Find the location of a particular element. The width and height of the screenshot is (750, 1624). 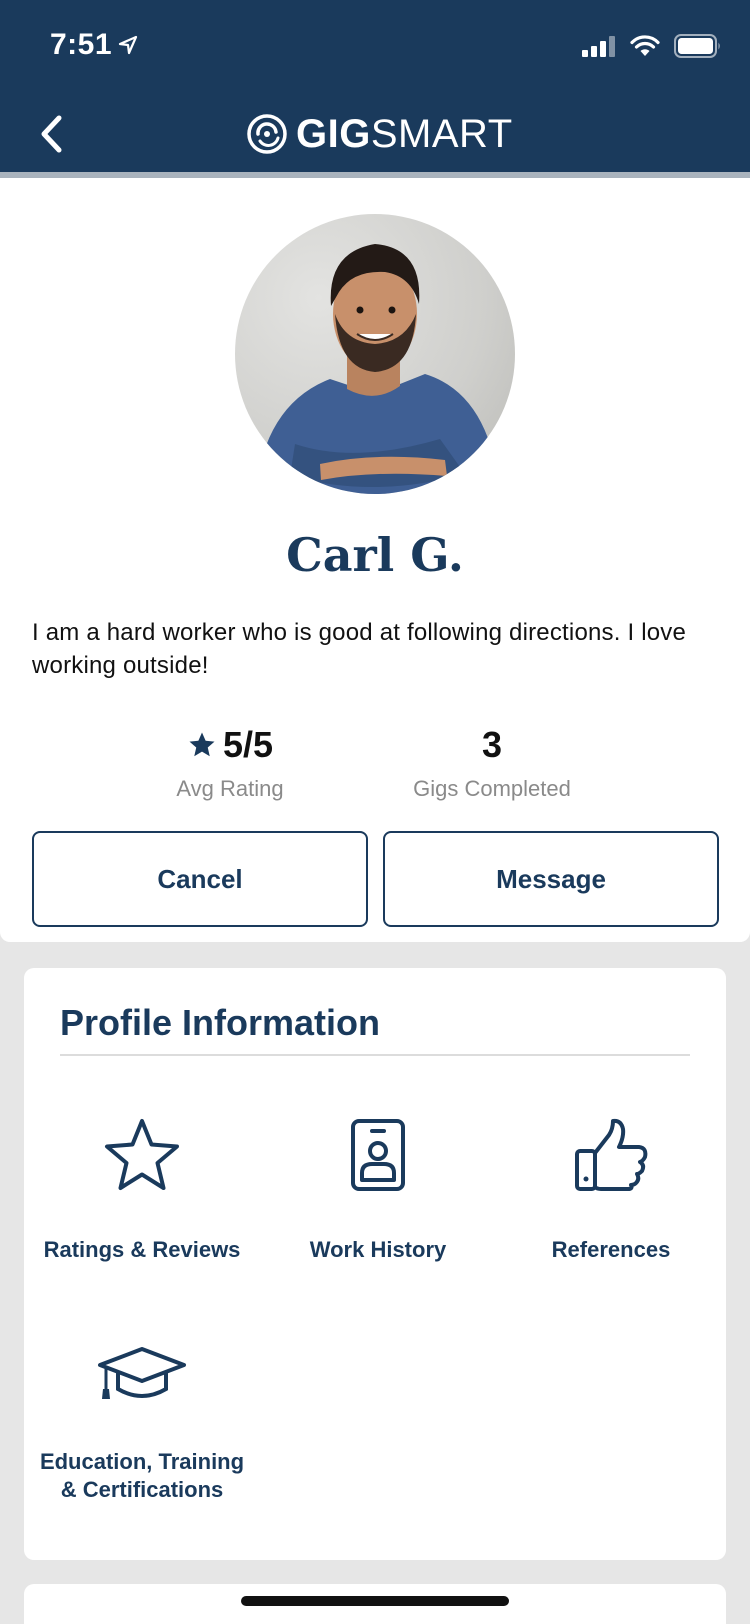

section-divider is located at coordinates (375, 1055).